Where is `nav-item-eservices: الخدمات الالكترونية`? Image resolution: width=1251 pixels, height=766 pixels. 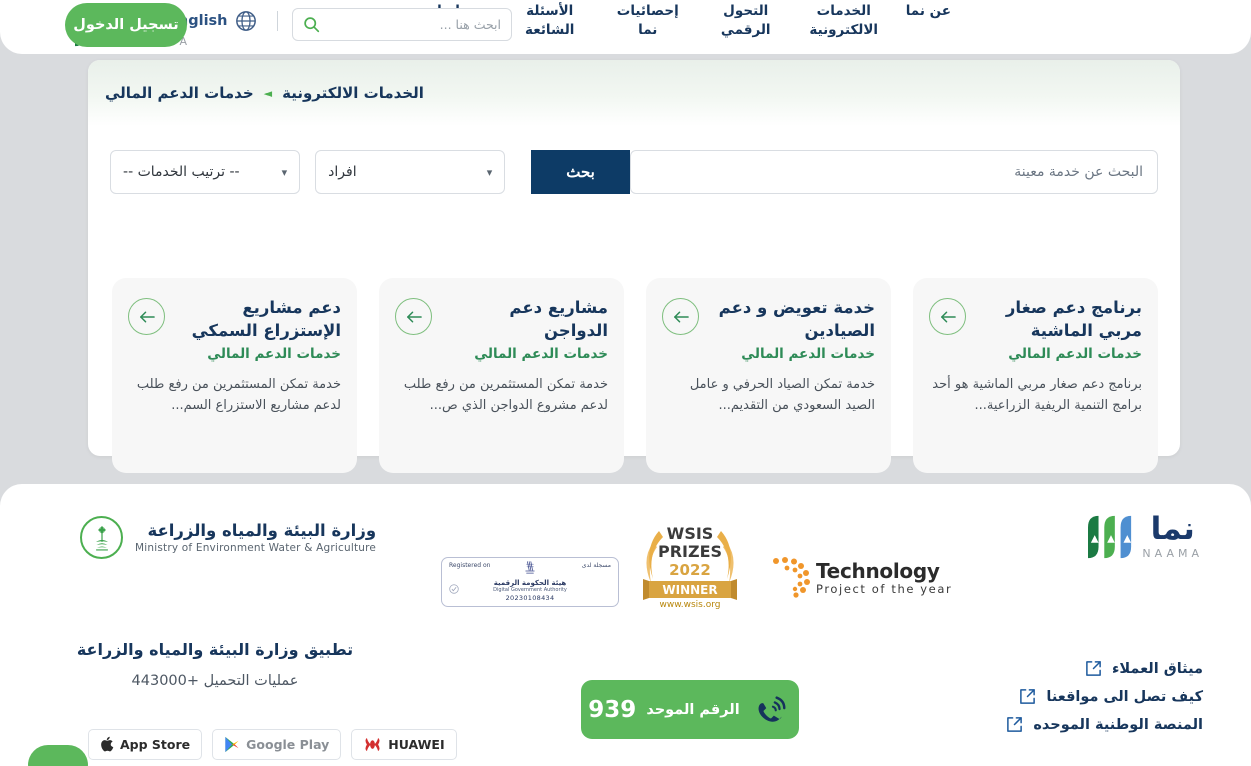 nav-item-eservices: الخدمات الالكترونية is located at coordinates (844, 21).